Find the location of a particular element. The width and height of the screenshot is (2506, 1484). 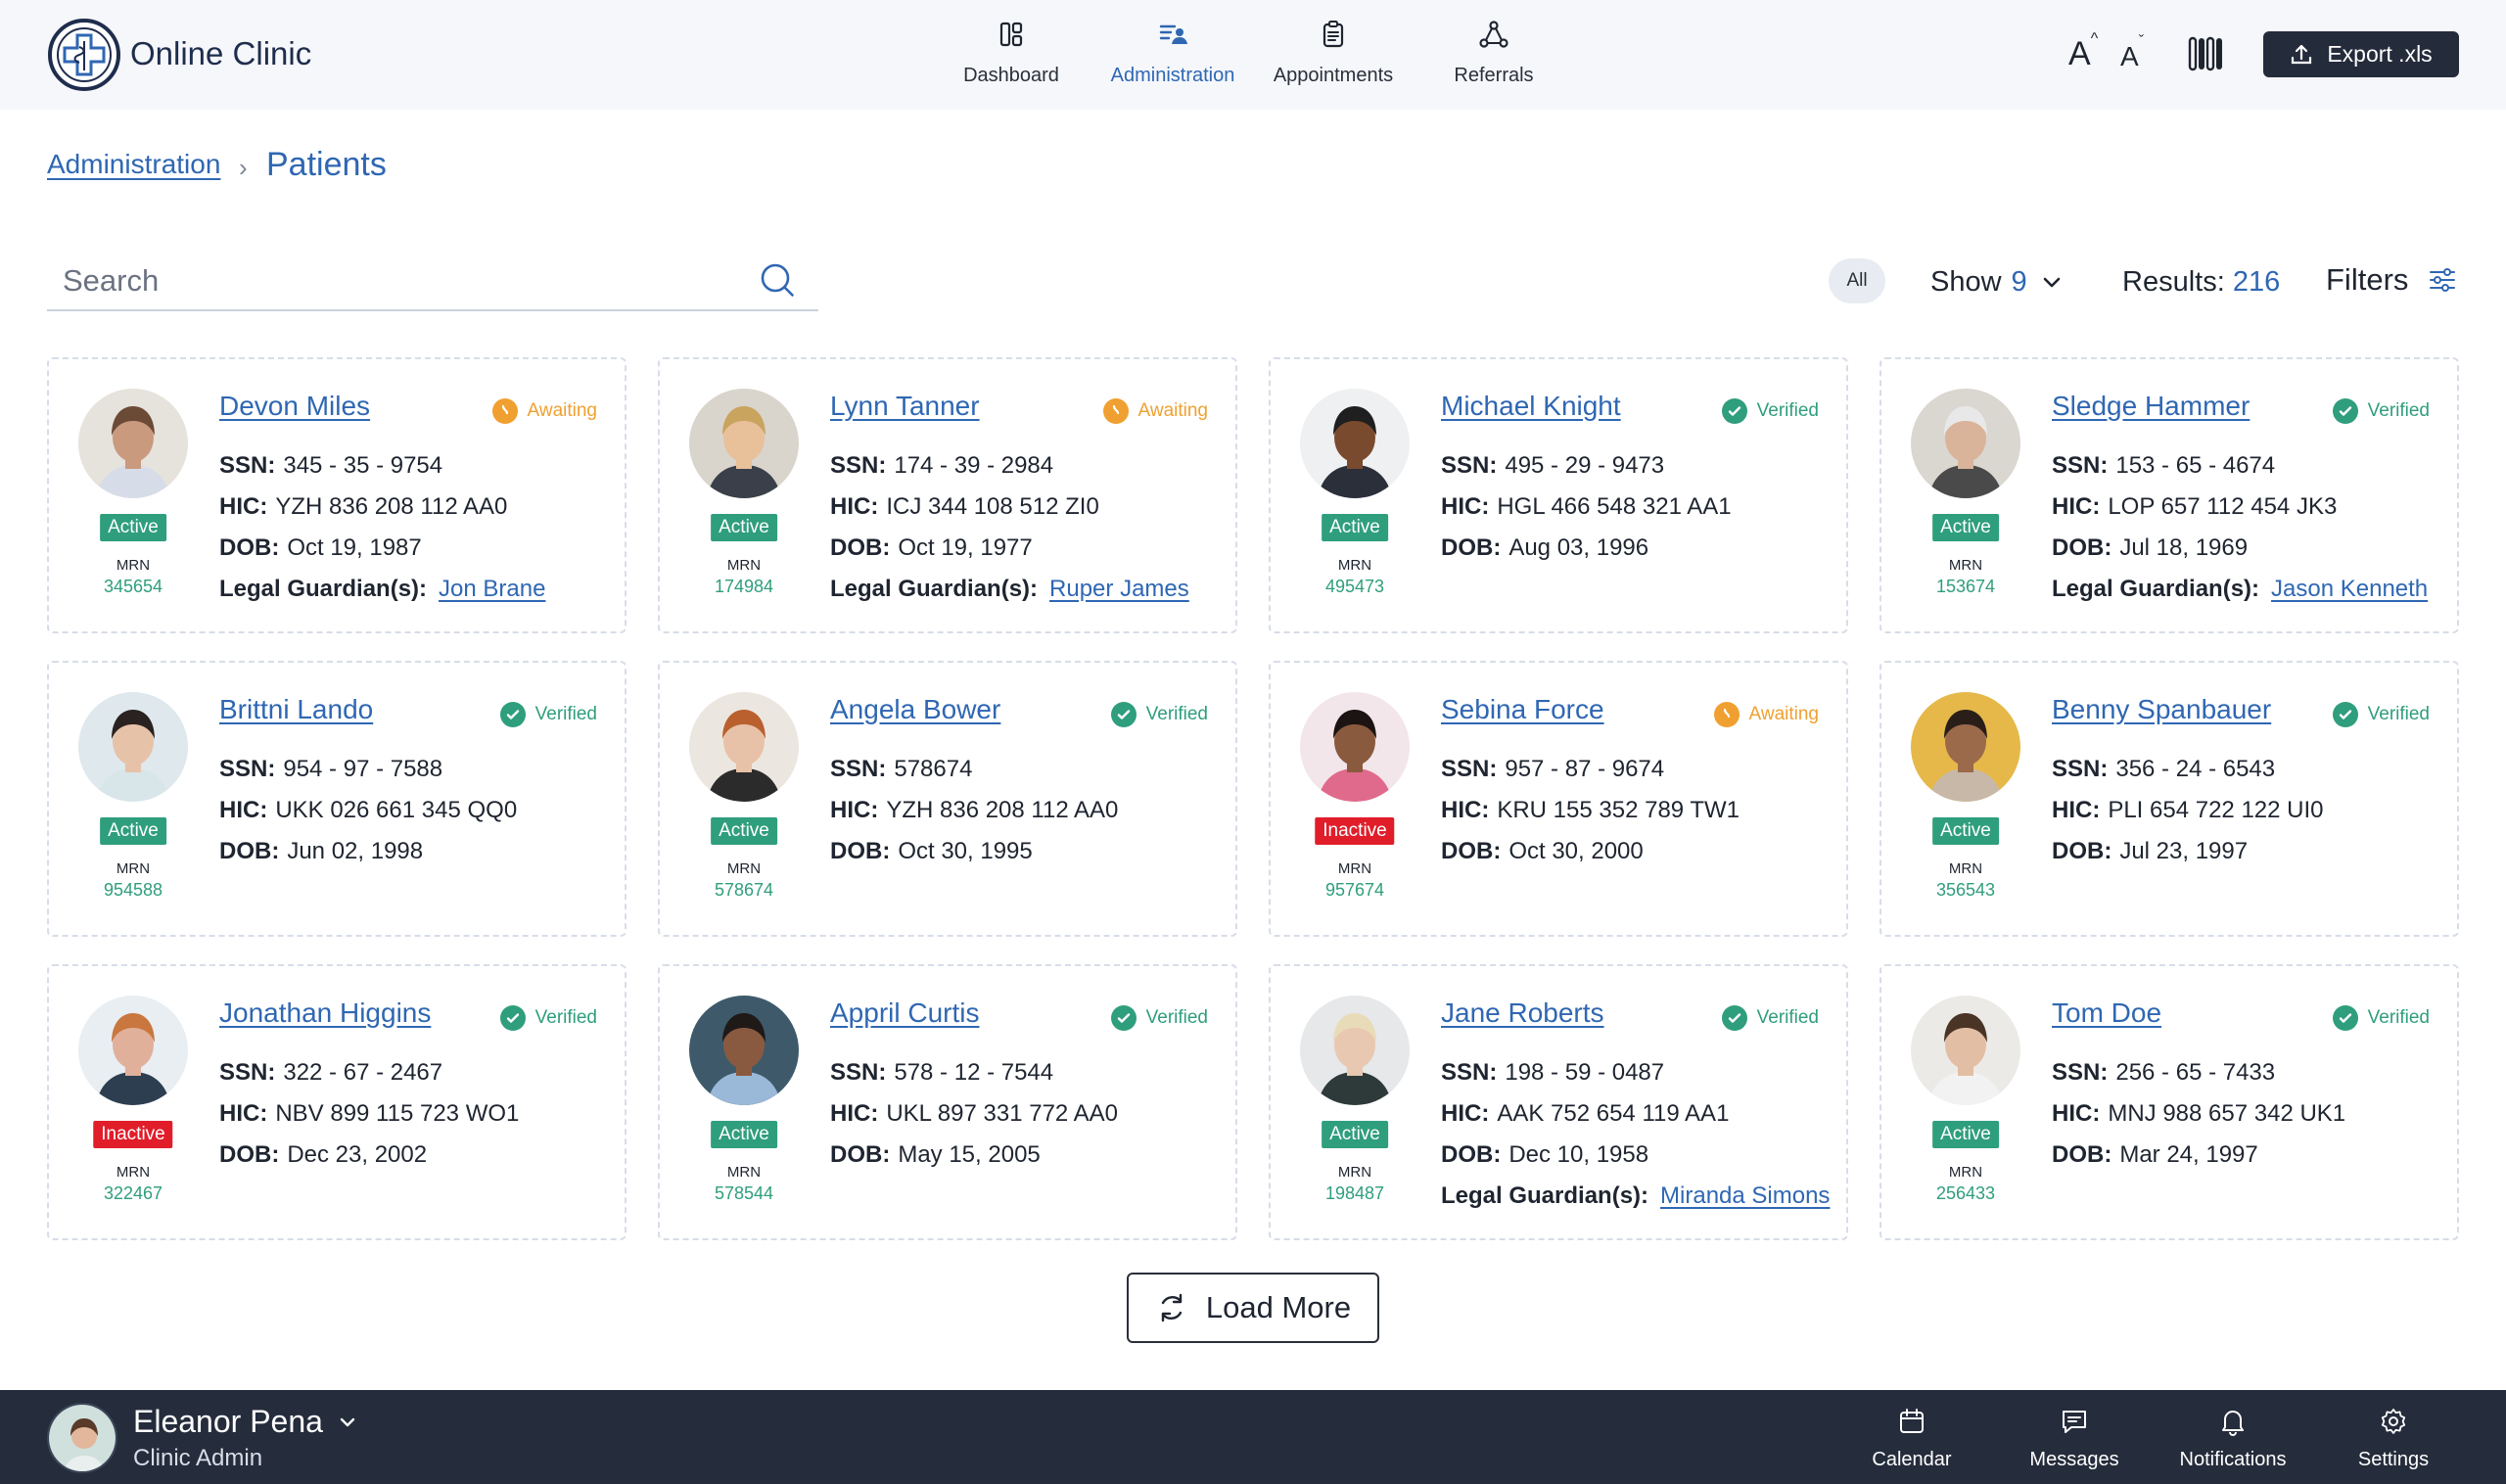

bottom-nav-calendar: Calendar is located at coordinates (1912, 1437).